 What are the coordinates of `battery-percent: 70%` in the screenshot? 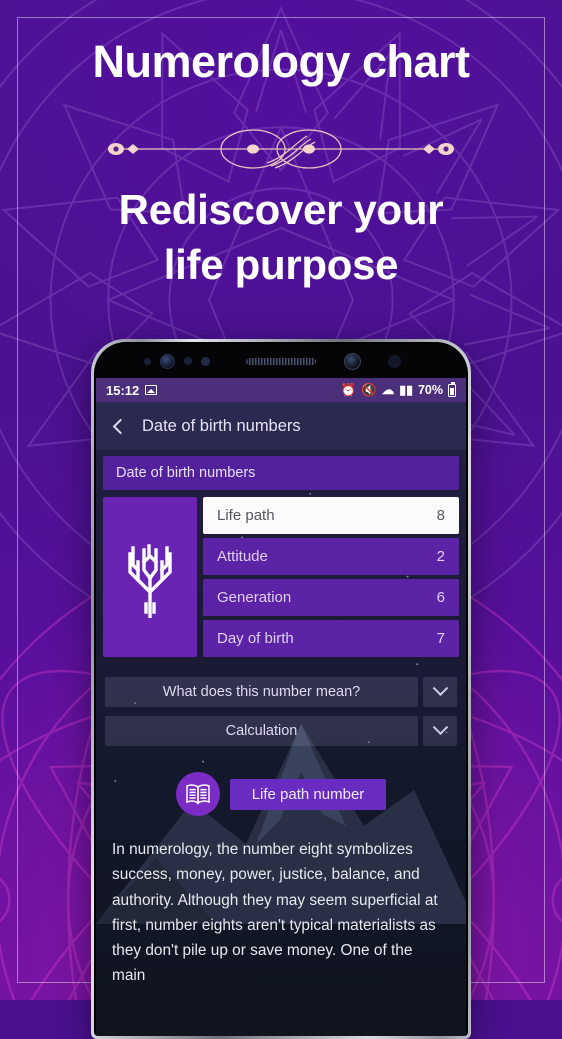 It's located at (430, 390).